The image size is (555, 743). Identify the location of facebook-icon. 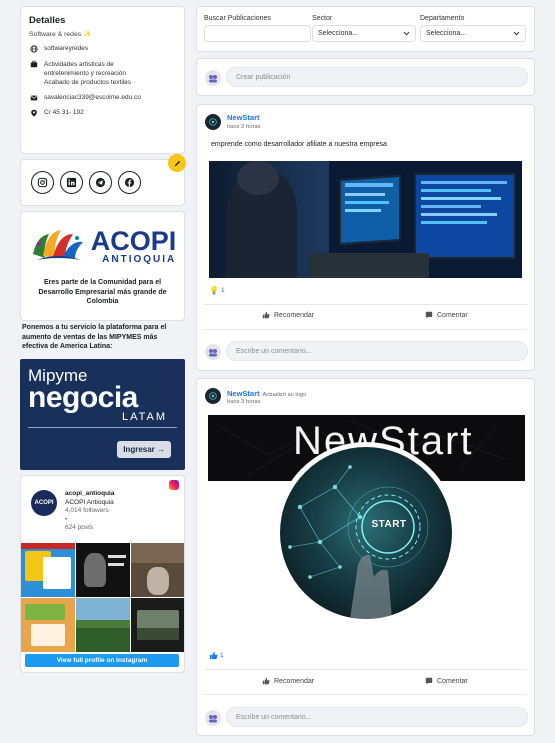
(129, 182).